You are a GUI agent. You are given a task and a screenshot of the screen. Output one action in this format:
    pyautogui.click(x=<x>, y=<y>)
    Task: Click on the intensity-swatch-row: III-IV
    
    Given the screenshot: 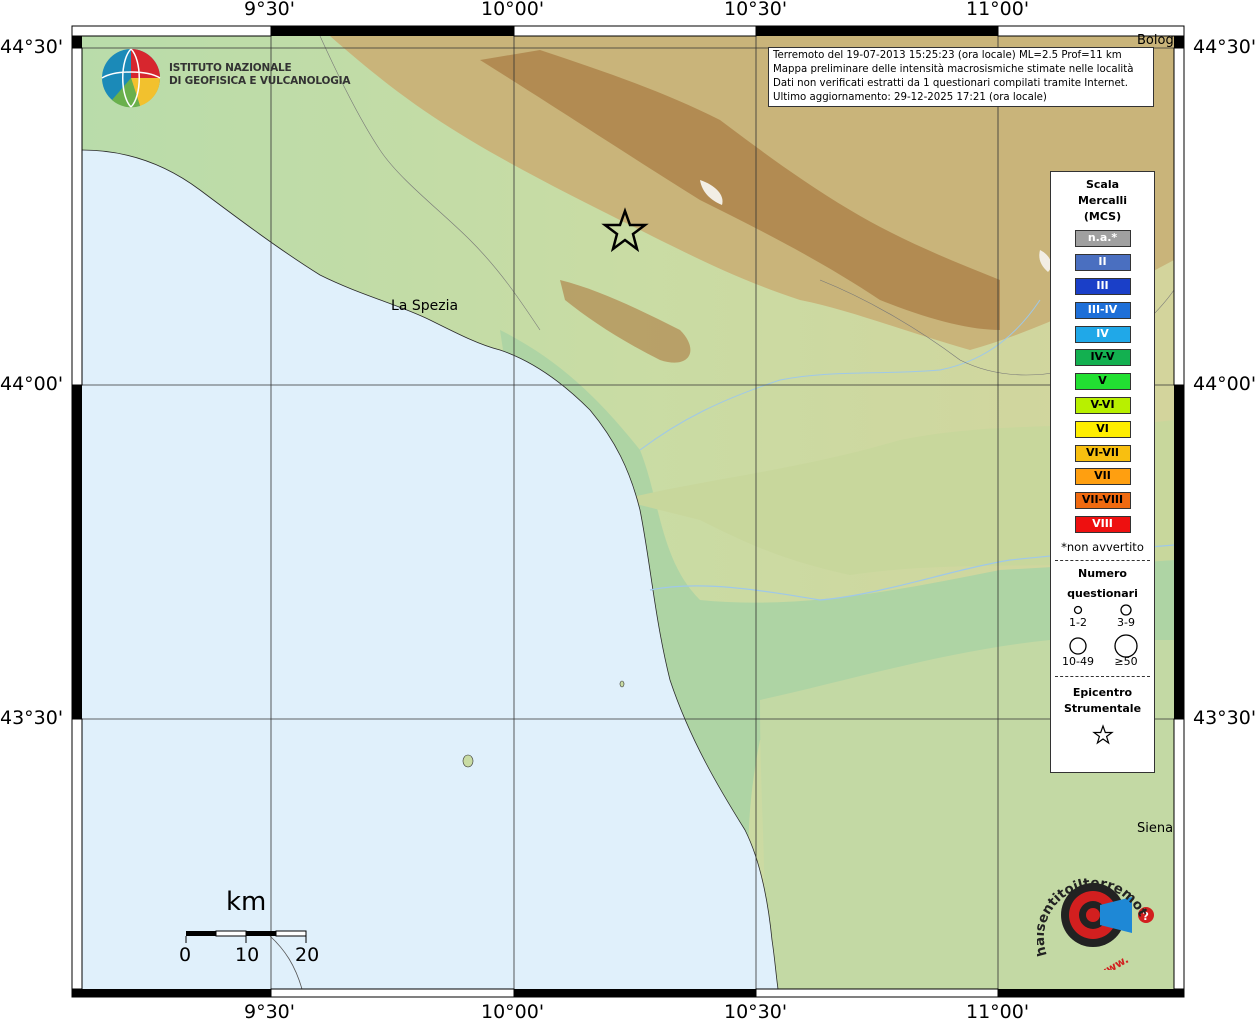 What is the action you would take?
    pyautogui.click(x=1102, y=310)
    